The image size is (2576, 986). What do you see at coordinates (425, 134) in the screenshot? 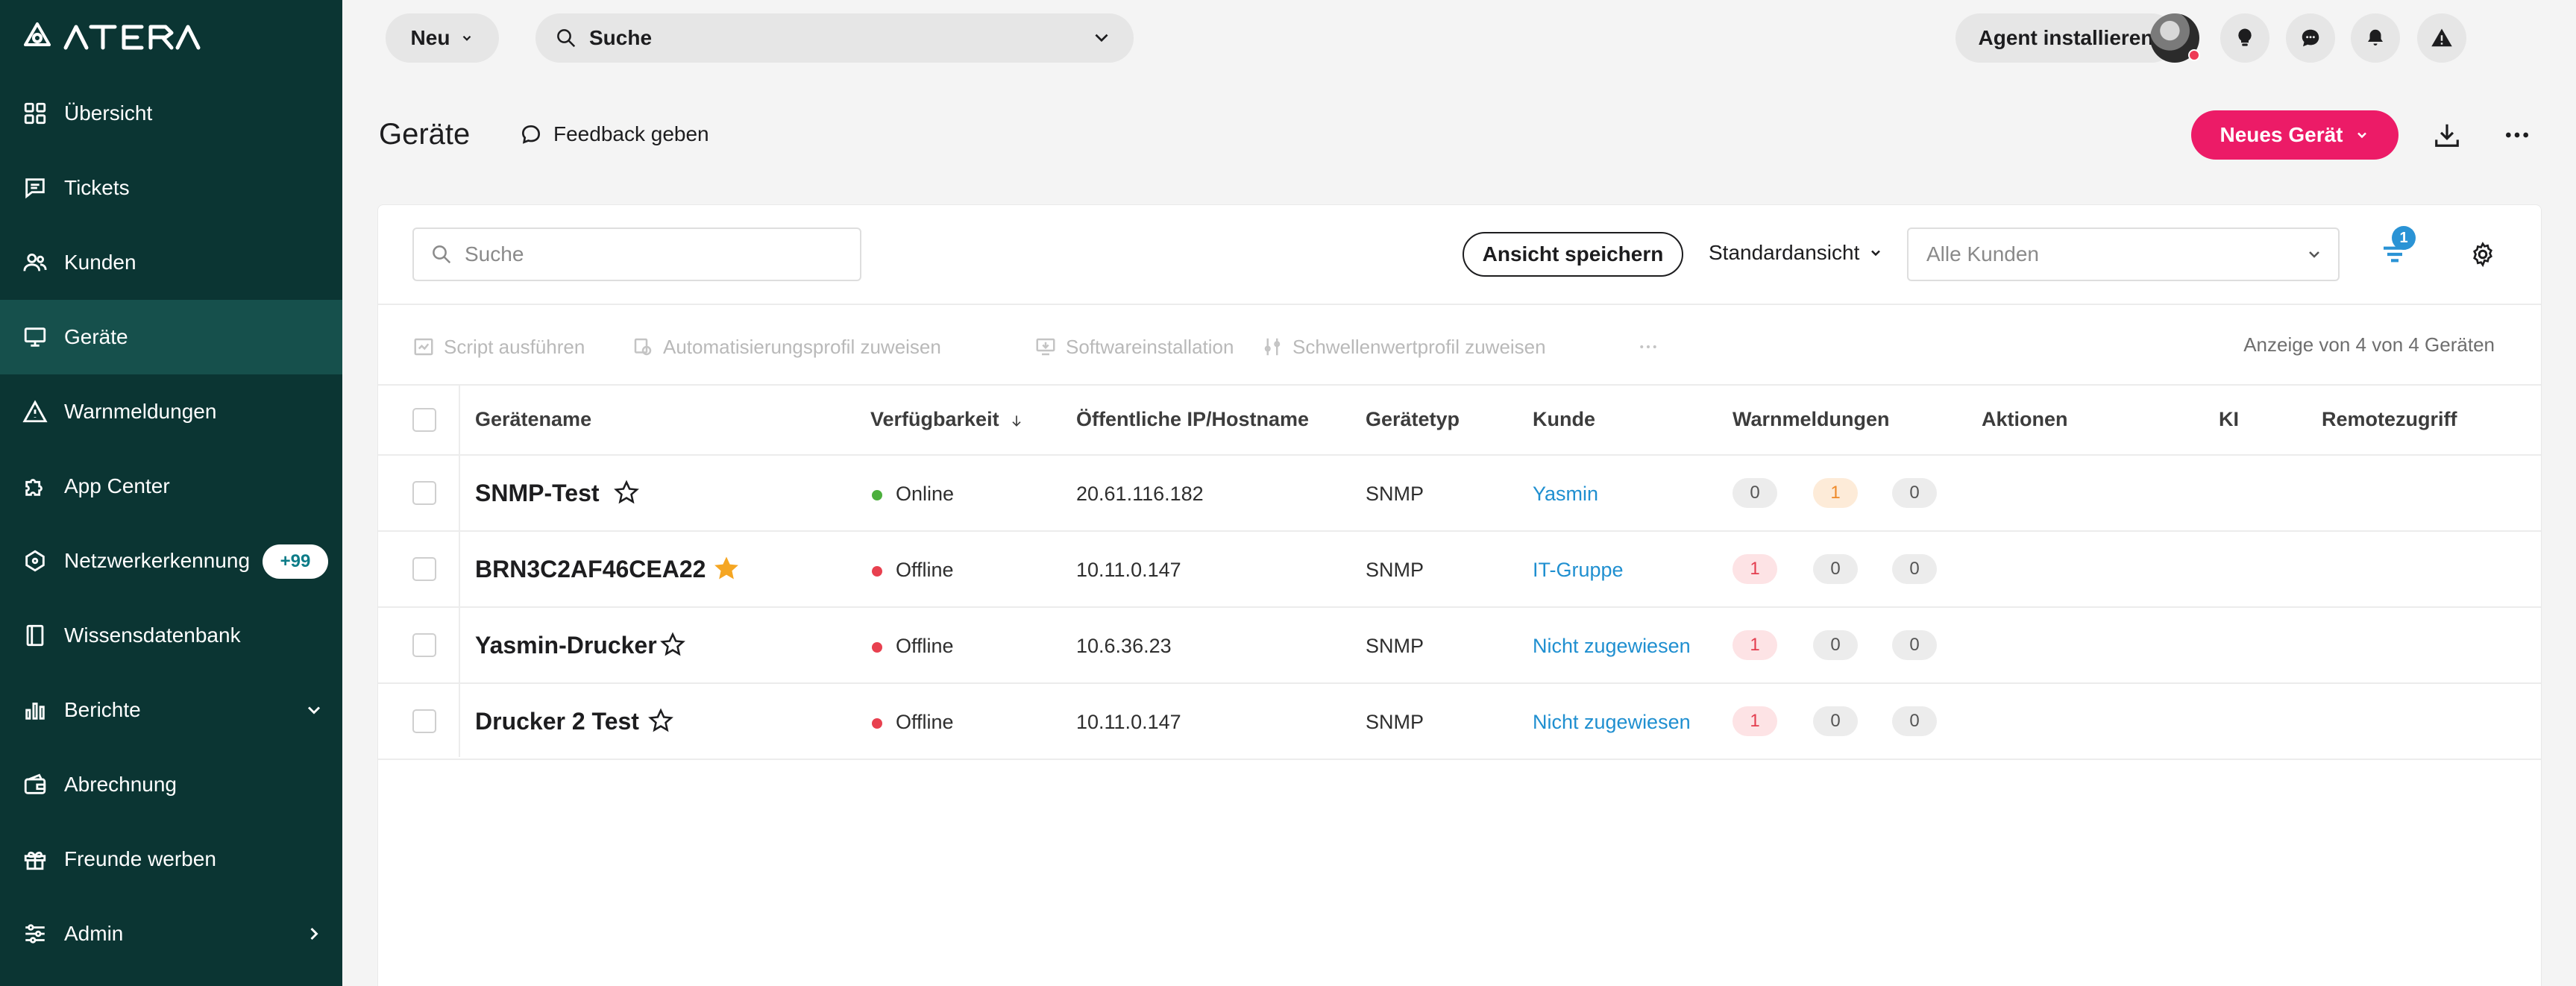
I see `page-title: Geräte` at bounding box center [425, 134].